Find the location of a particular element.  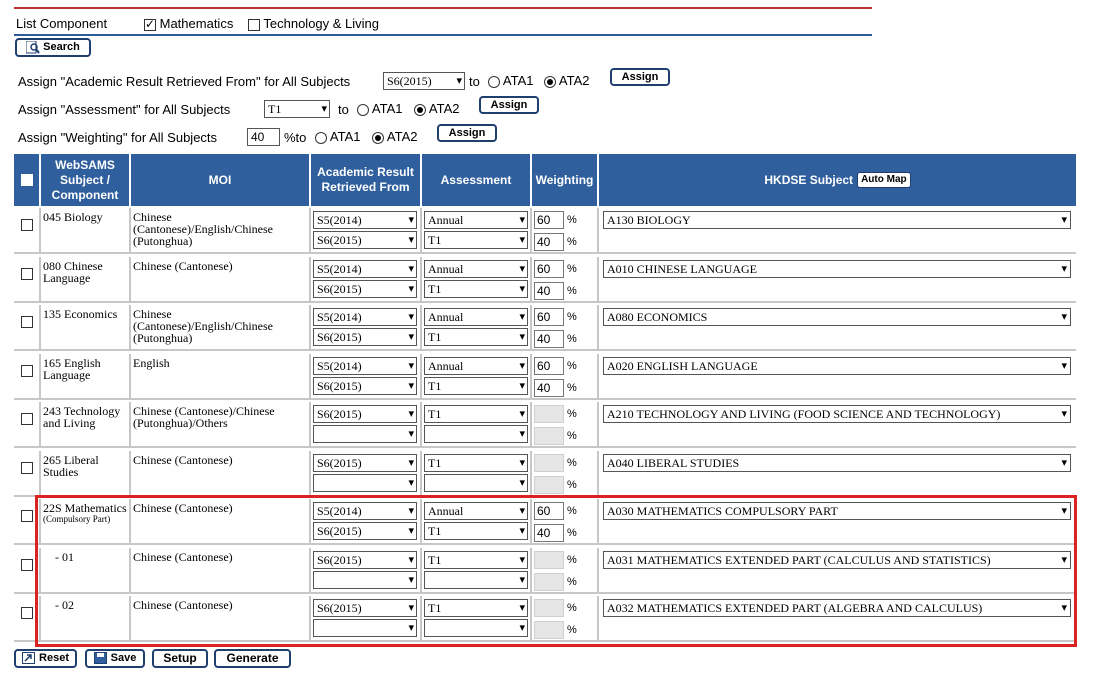

assign-assessment-select: T1 ▾ is located at coordinates (297, 109).